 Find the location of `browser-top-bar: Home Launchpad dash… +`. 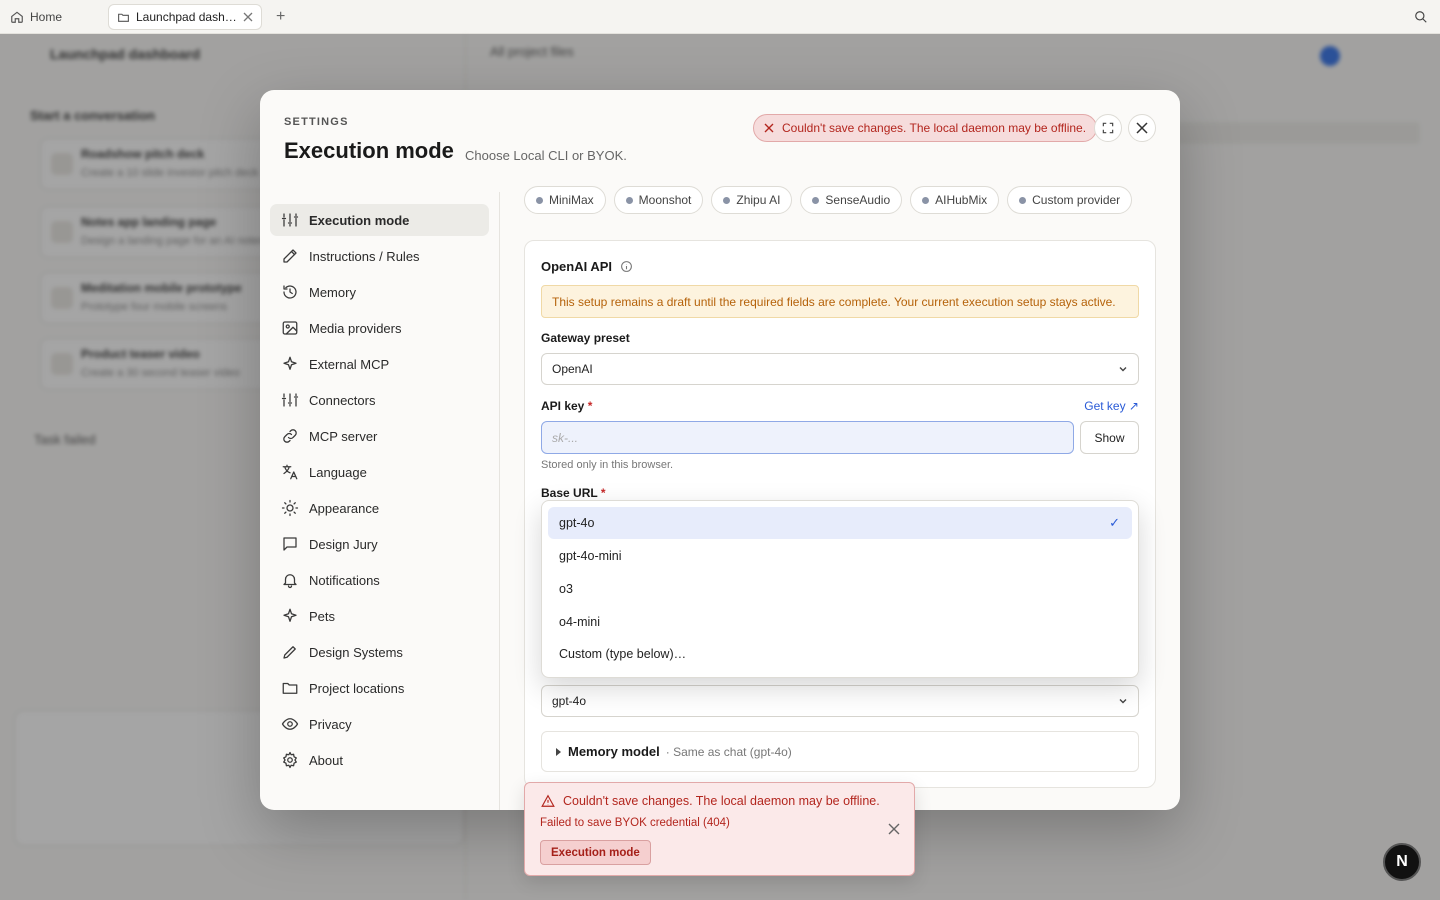

browser-top-bar: Home Launchpad dash… + is located at coordinates (720, 17).